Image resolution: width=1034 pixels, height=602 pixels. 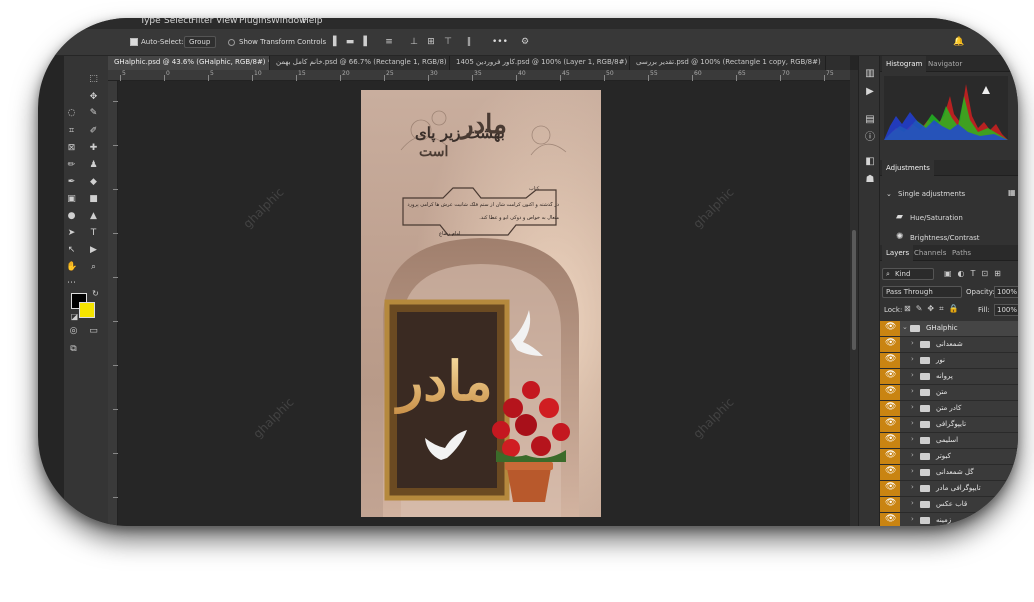 What do you see at coordinates (525, 42) in the screenshot?
I see `gear-icon: ⚙` at bounding box center [525, 42].